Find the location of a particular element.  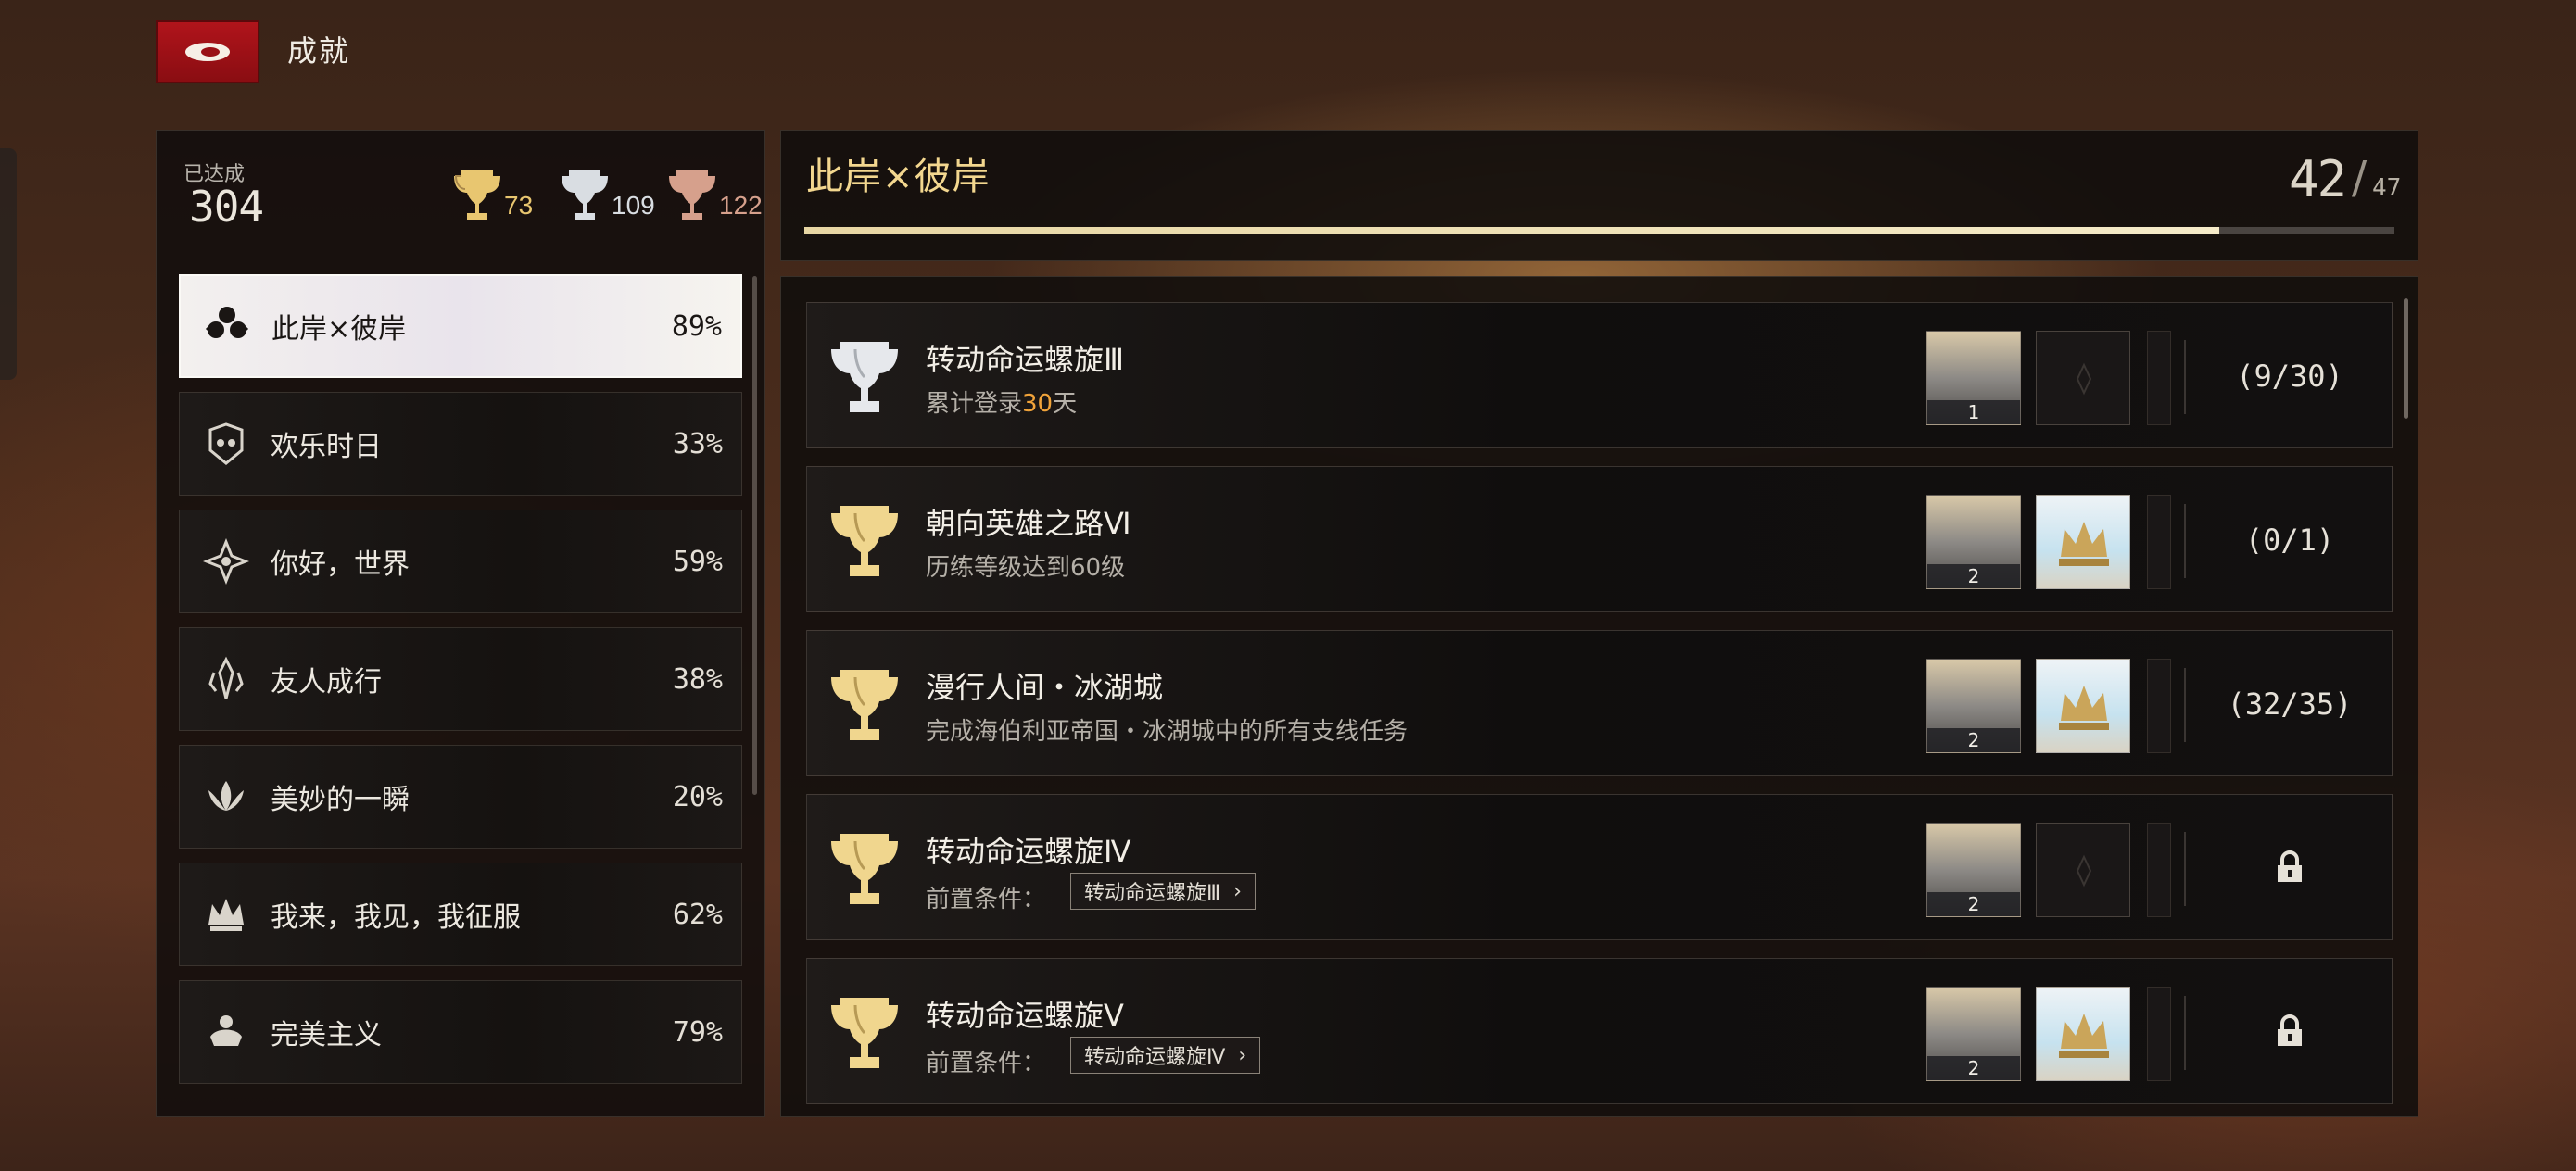

prerequisite-link: 转动命运螺旋Ⅲ › is located at coordinates (1163, 892).